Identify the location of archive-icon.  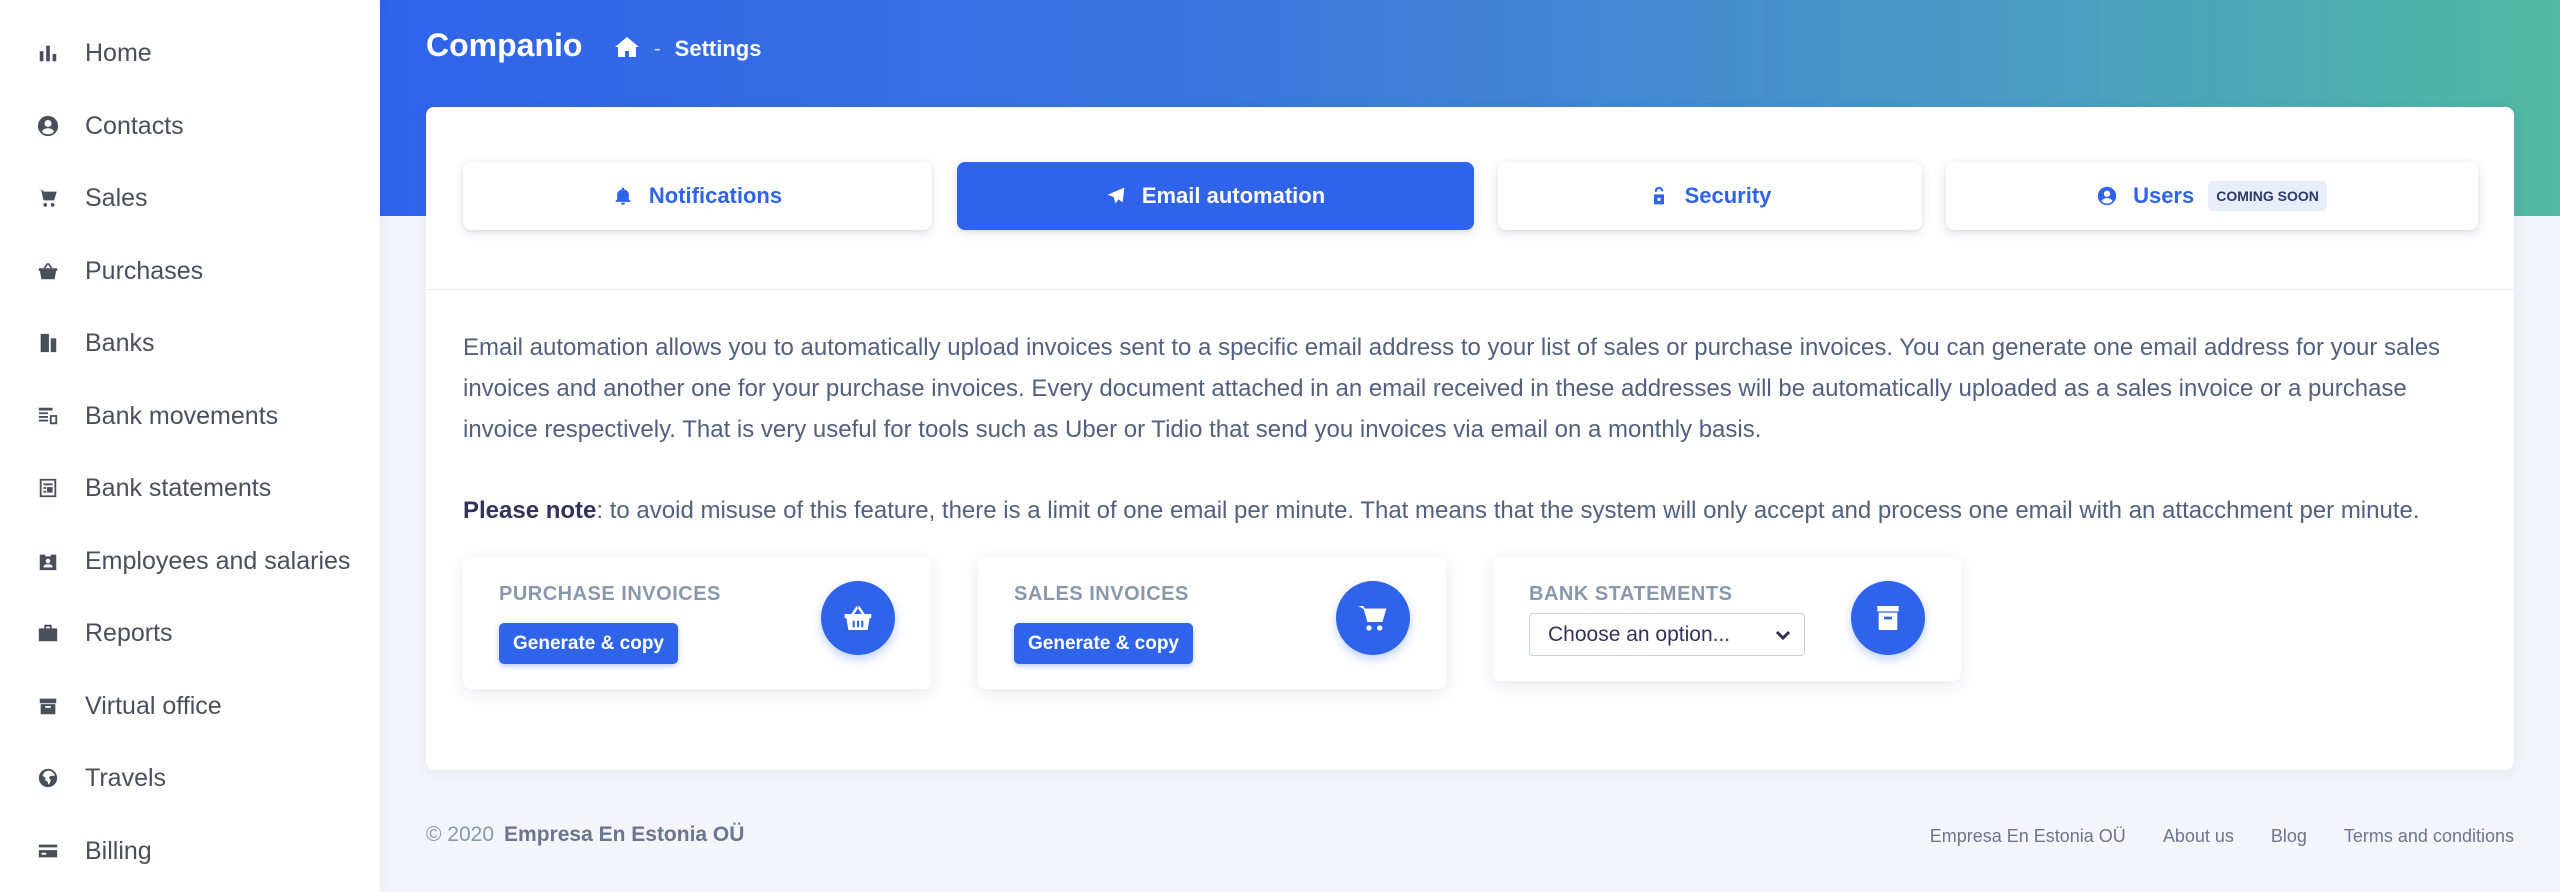
(1888, 618).